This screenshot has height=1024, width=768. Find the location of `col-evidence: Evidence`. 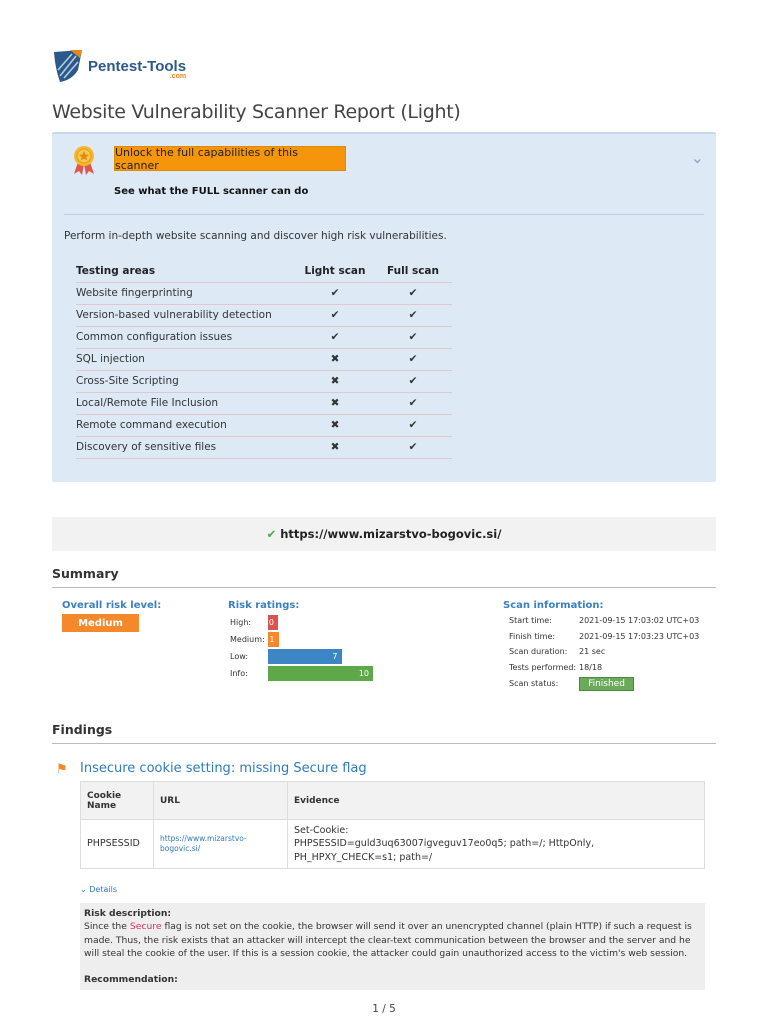

col-evidence: Evidence is located at coordinates (496, 800).